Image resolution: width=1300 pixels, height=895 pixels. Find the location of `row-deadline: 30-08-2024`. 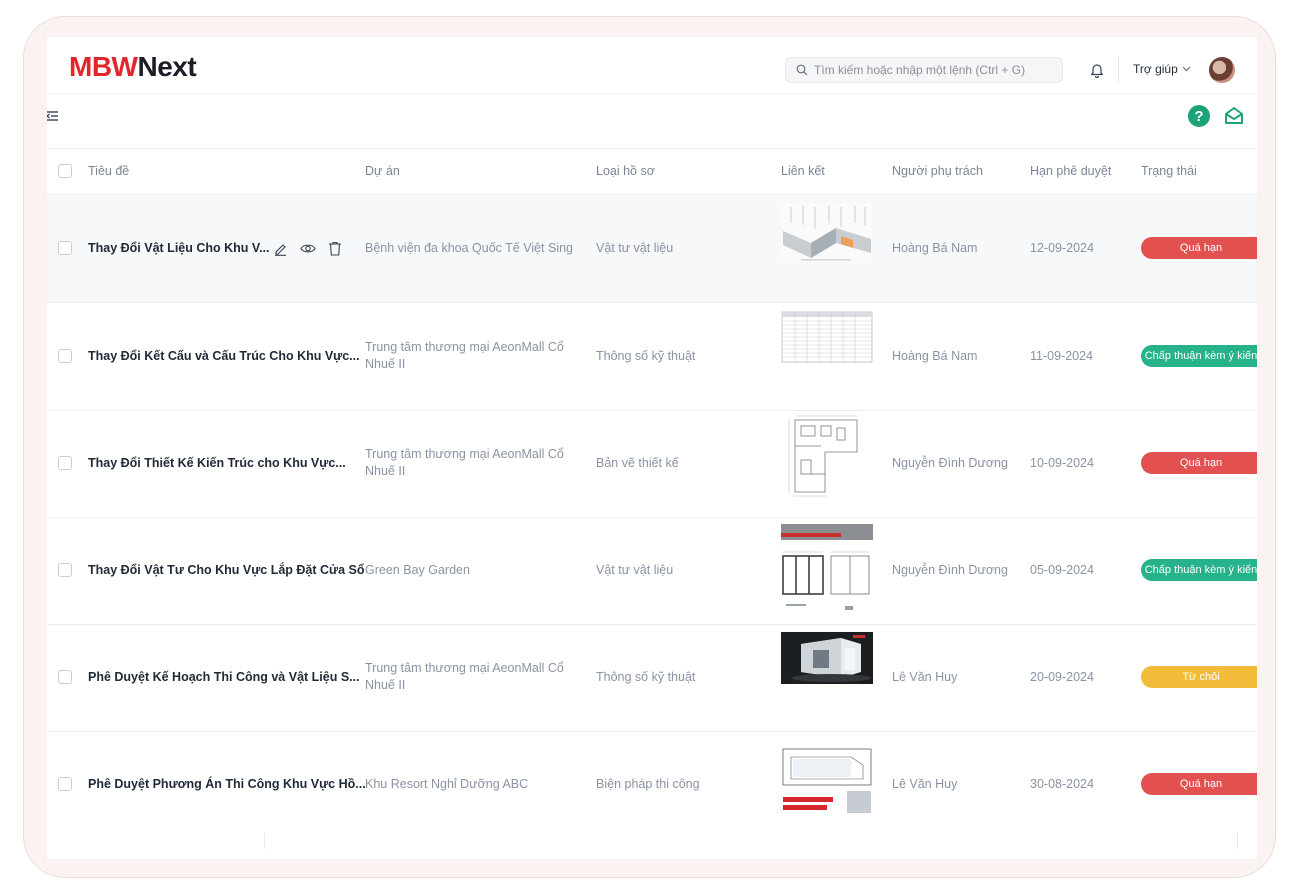

row-deadline: 30-08-2024 is located at coordinates (1062, 784).